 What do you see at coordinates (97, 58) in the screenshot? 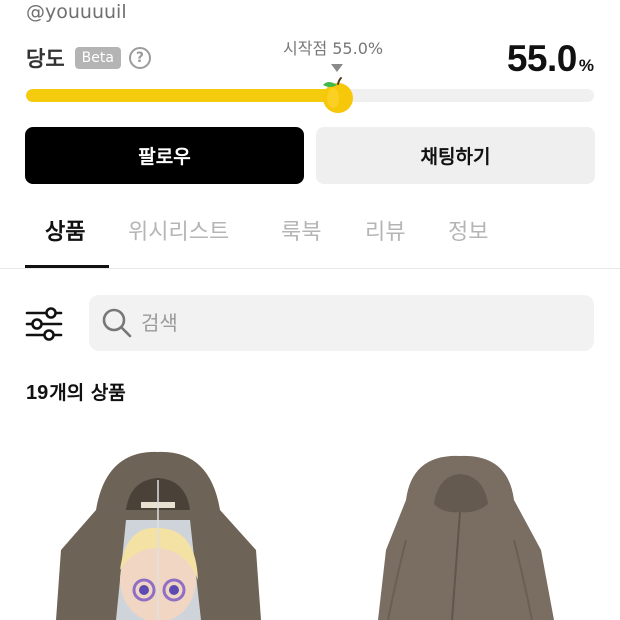
I see `beta-badge: Beta` at bounding box center [97, 58].